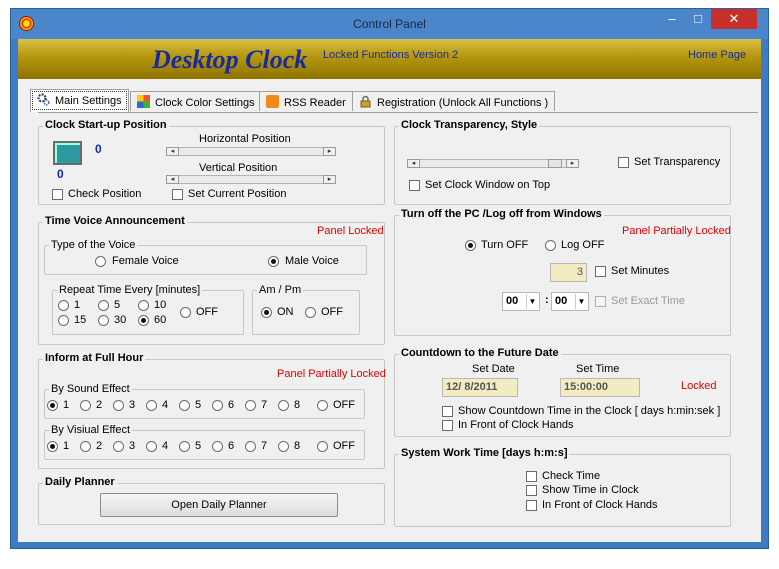 This screenshot has width=779, height=569. What do you see at coordinates (117, 305) in the screenshot?
I see `repeat-5-label: 5` at bounding box center [117, 305].